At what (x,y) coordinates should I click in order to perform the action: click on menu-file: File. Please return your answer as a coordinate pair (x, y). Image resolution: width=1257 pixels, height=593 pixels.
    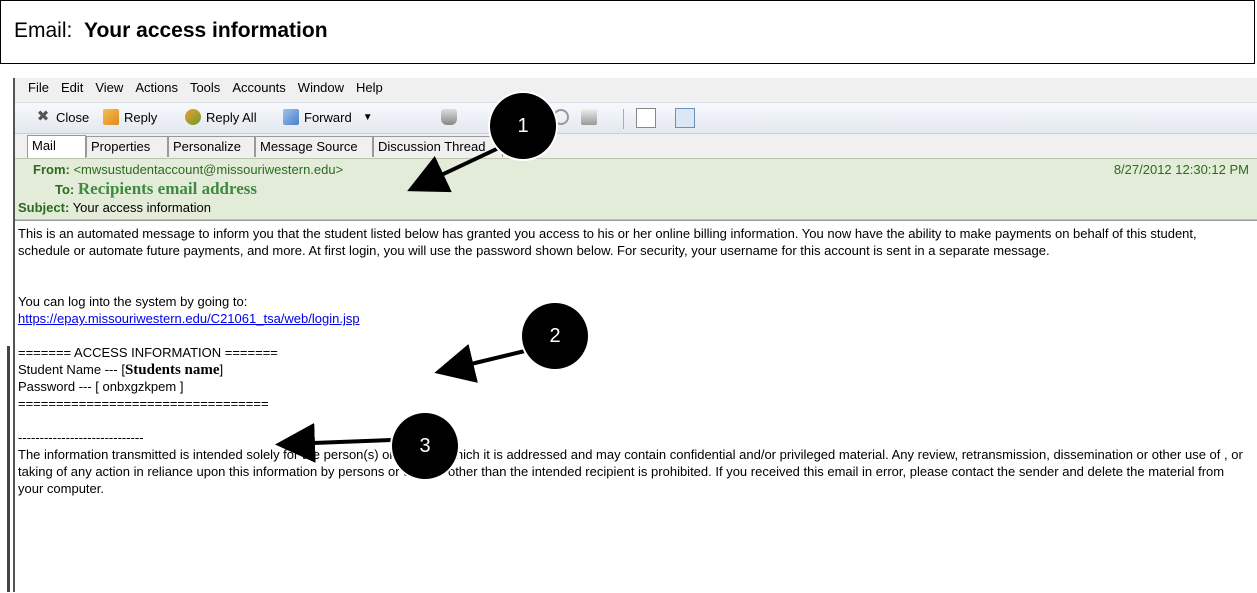
    Looking at the image, I should click on (35, 86).